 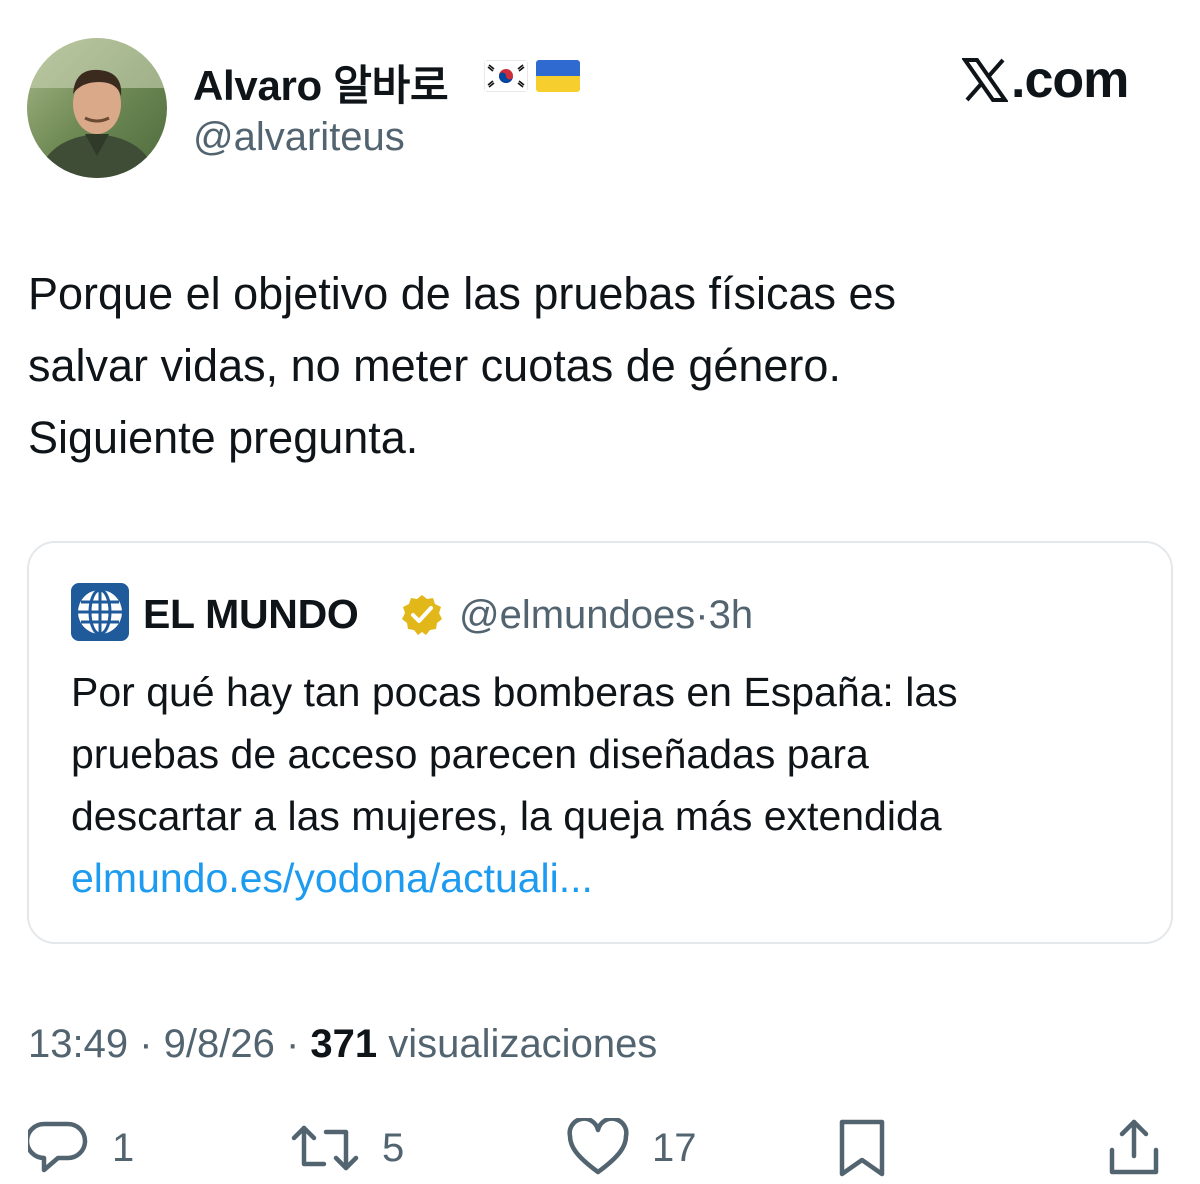 I want to click on south-korea-flag-icon, so click(x=506, y=76).